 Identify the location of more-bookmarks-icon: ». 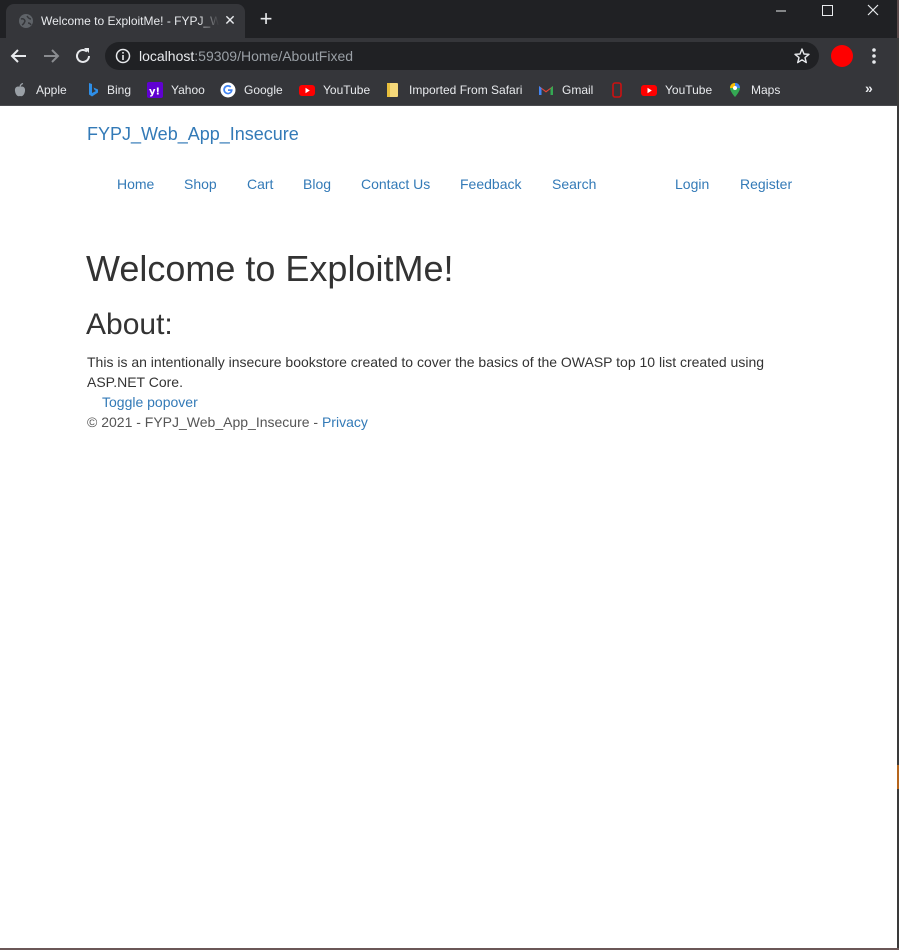
(869, 88).